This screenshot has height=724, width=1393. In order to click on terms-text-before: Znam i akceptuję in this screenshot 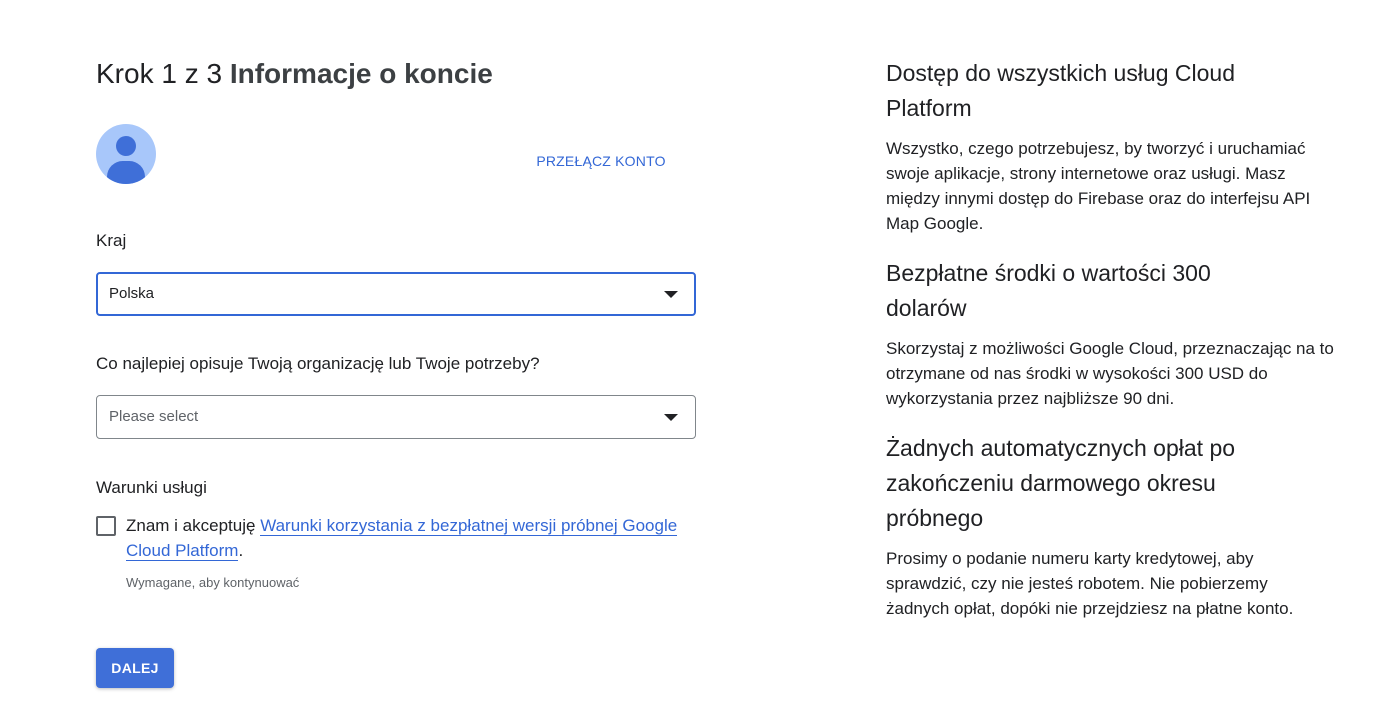, I will do `click(193, 525)`.